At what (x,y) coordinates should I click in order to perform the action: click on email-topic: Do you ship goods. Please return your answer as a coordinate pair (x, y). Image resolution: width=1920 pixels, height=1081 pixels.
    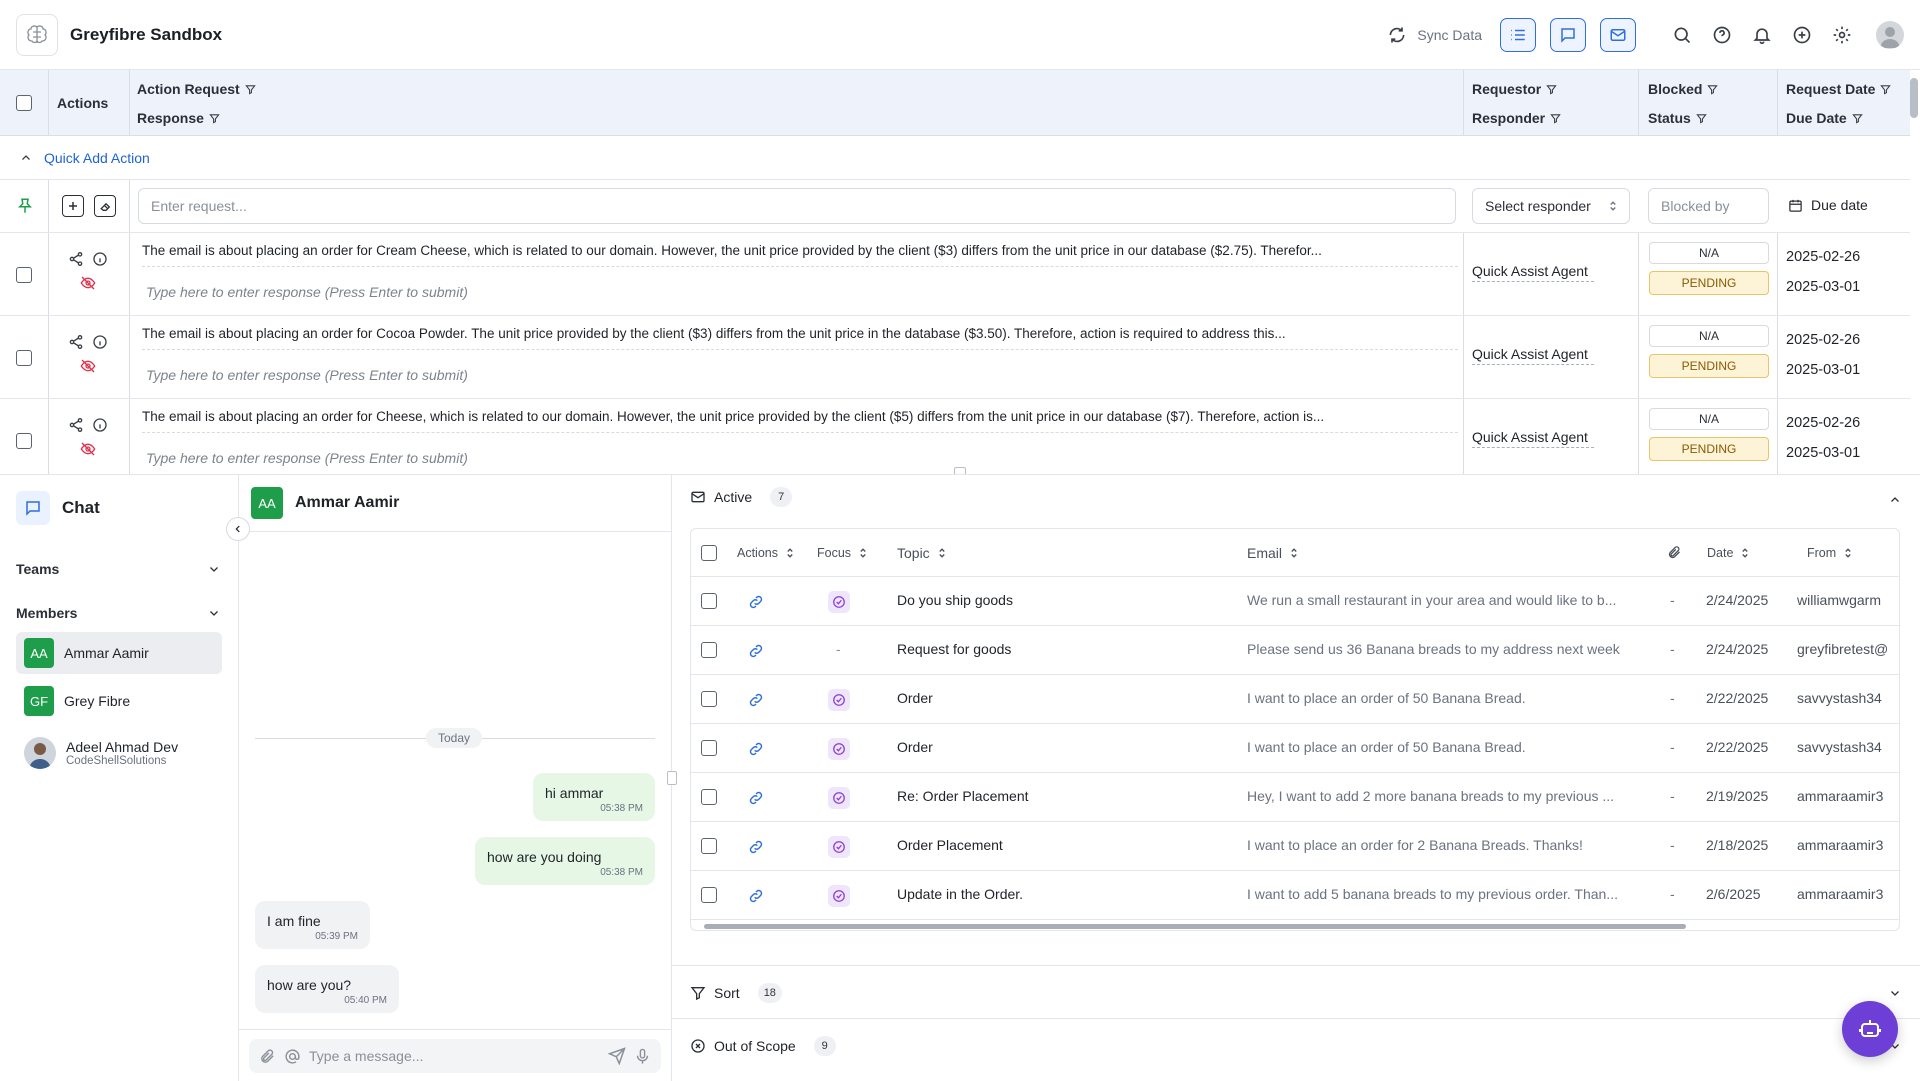
    Looking at the image, I should click on (1062, 600).